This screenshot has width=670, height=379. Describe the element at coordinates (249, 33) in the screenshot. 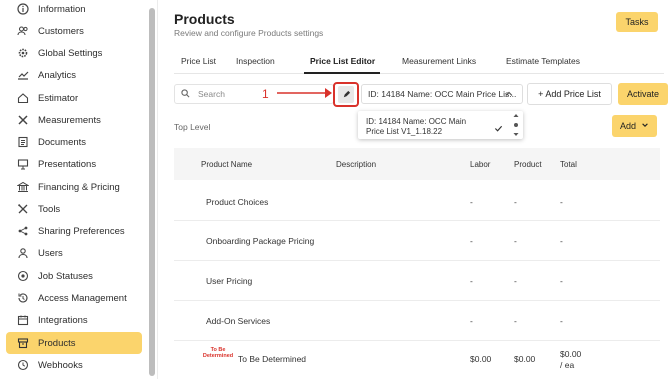

I see `page-subtitle: Review and configure Products settings` at that location.